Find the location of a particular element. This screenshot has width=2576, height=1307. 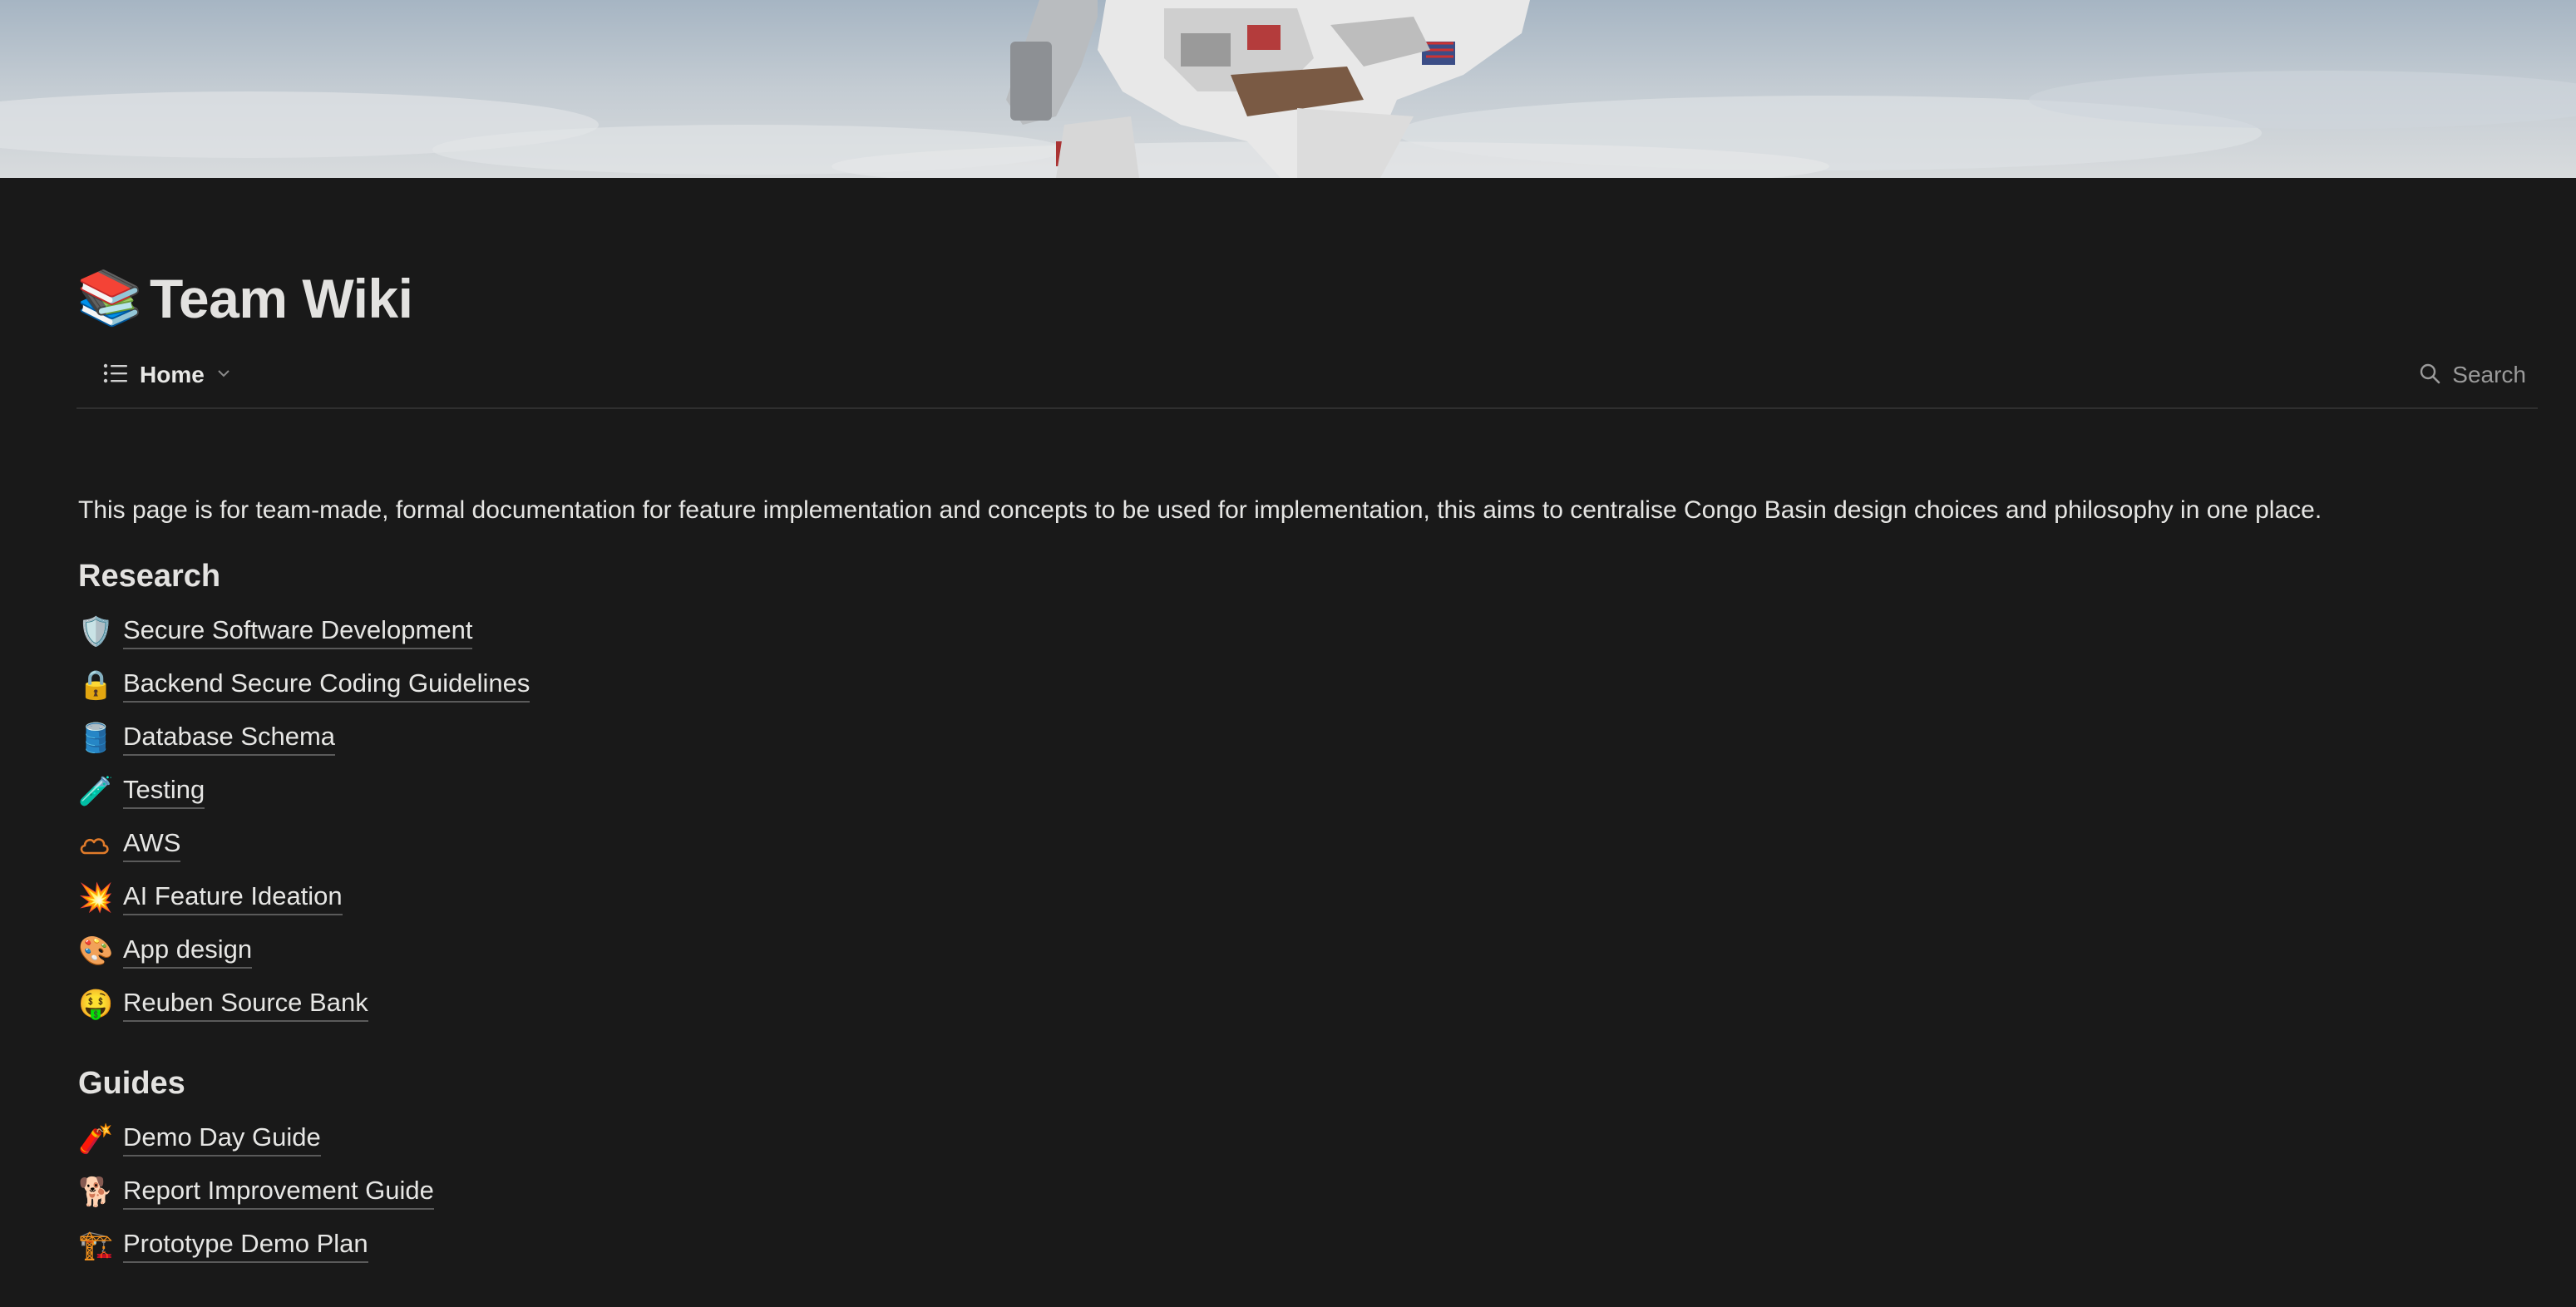

cover-image is located at coordinates (1288, 89).